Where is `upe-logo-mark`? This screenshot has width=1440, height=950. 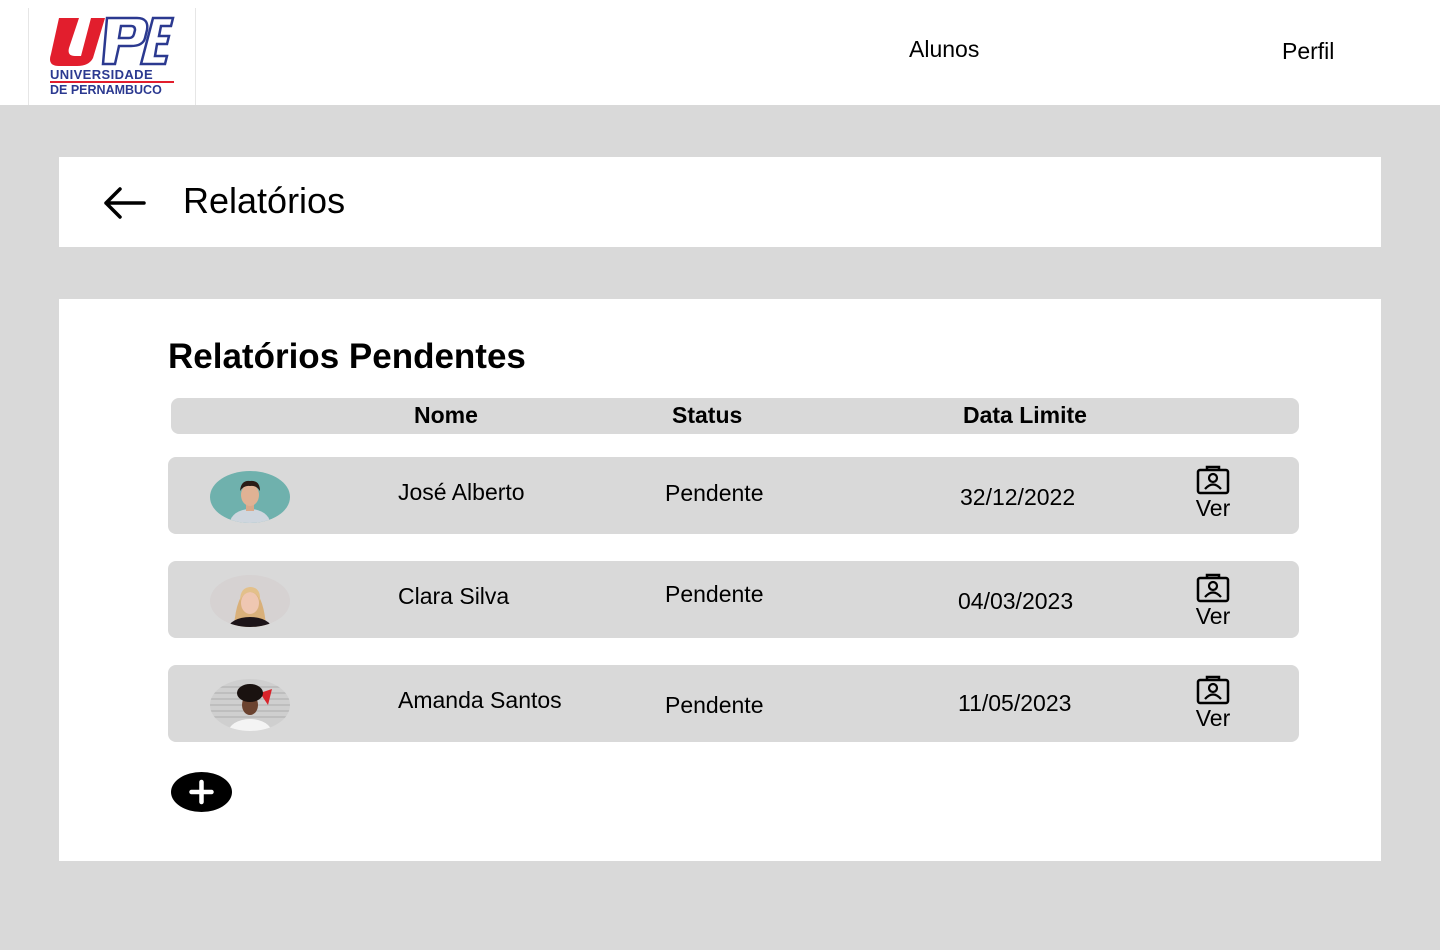
upe-logo-mark is located at coordinates (112, 41).